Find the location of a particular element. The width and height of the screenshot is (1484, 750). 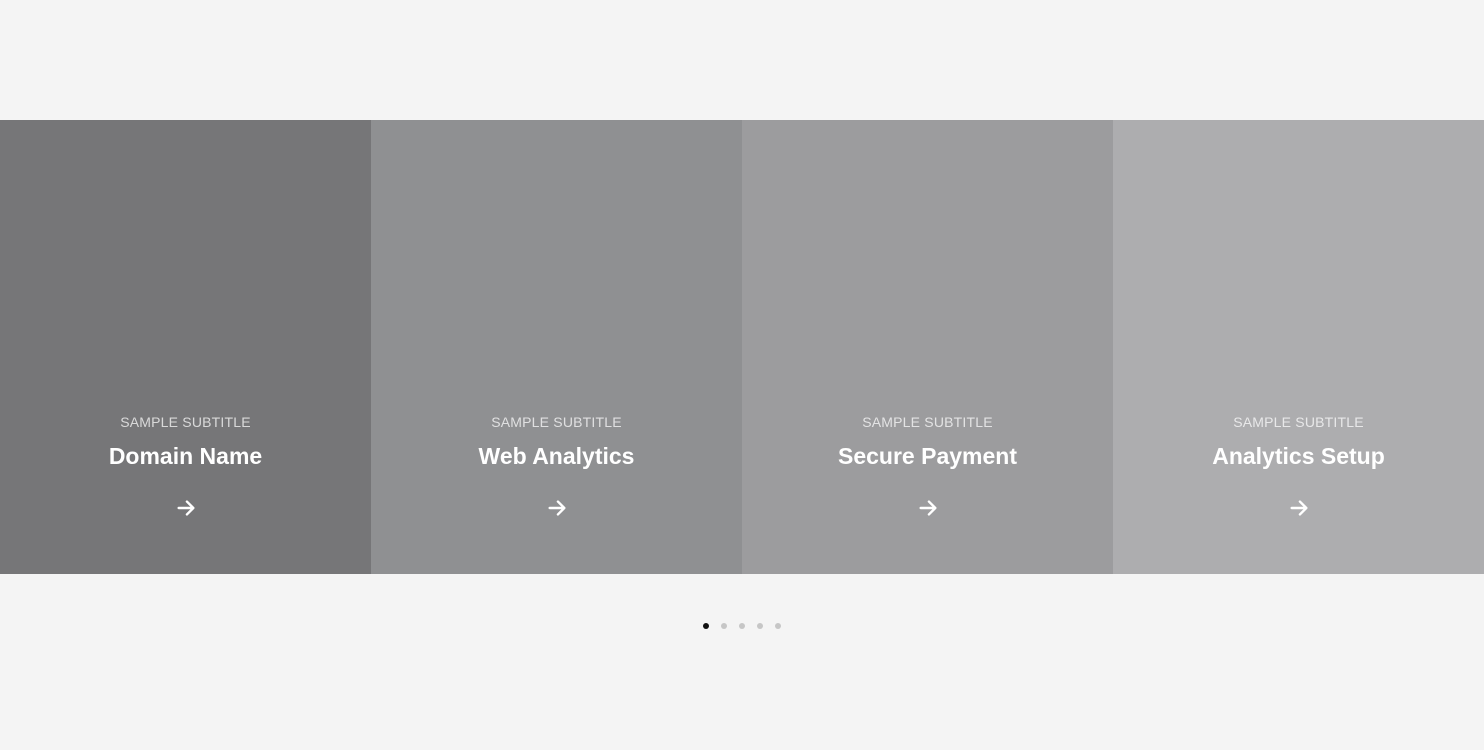

slide-content: SAMPLE SUBTITLE Analytics Setup is located at coordinates (1298, 469).